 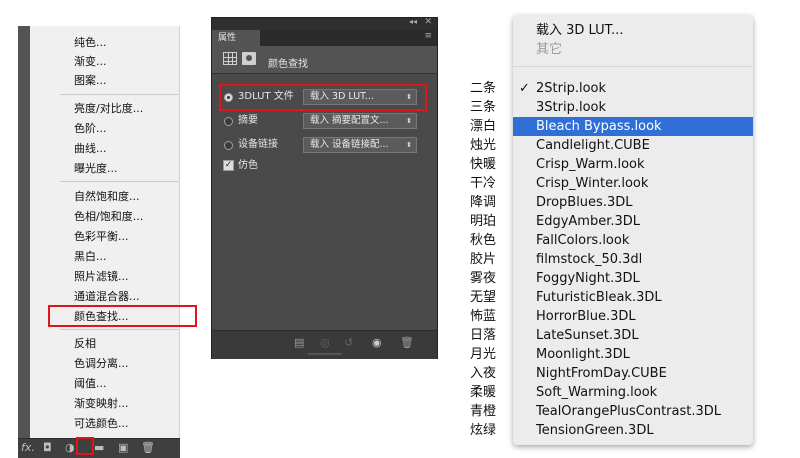 What do you see at coordinates (483, 316) in the screenshot?
I see `cn-label: 怖蓝` at bounding box center [483, 316].